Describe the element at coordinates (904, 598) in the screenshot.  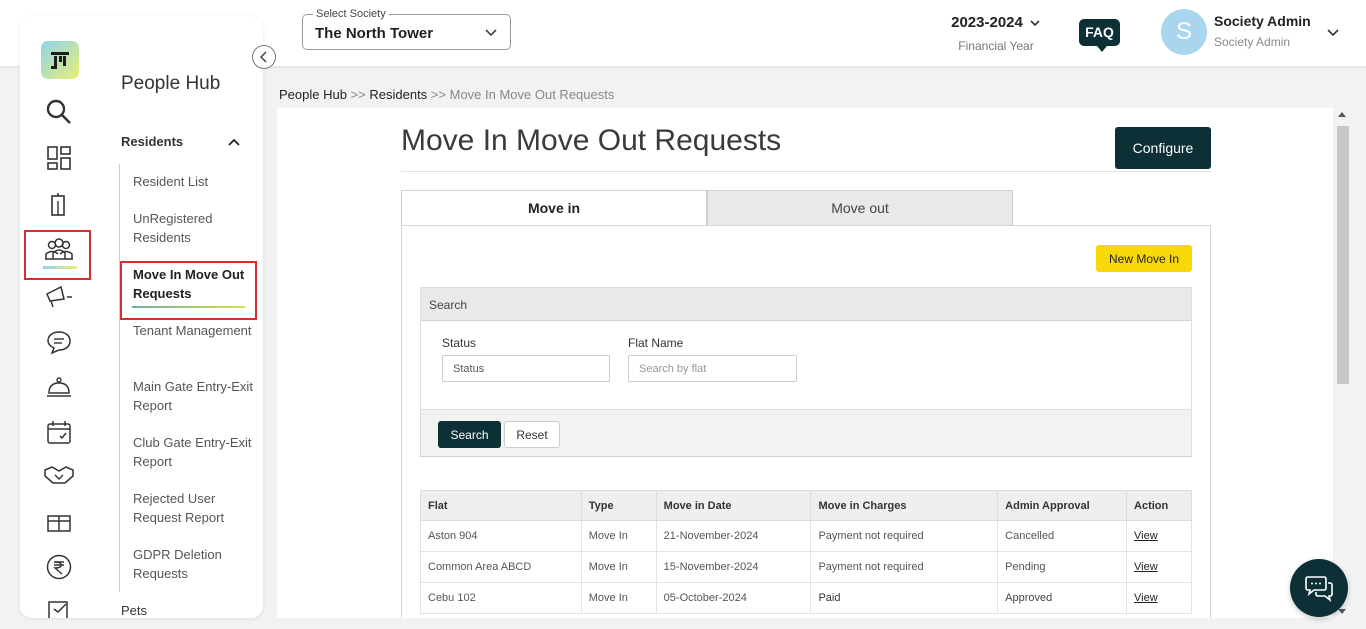
I see `cell-charges: Paid` at that location.